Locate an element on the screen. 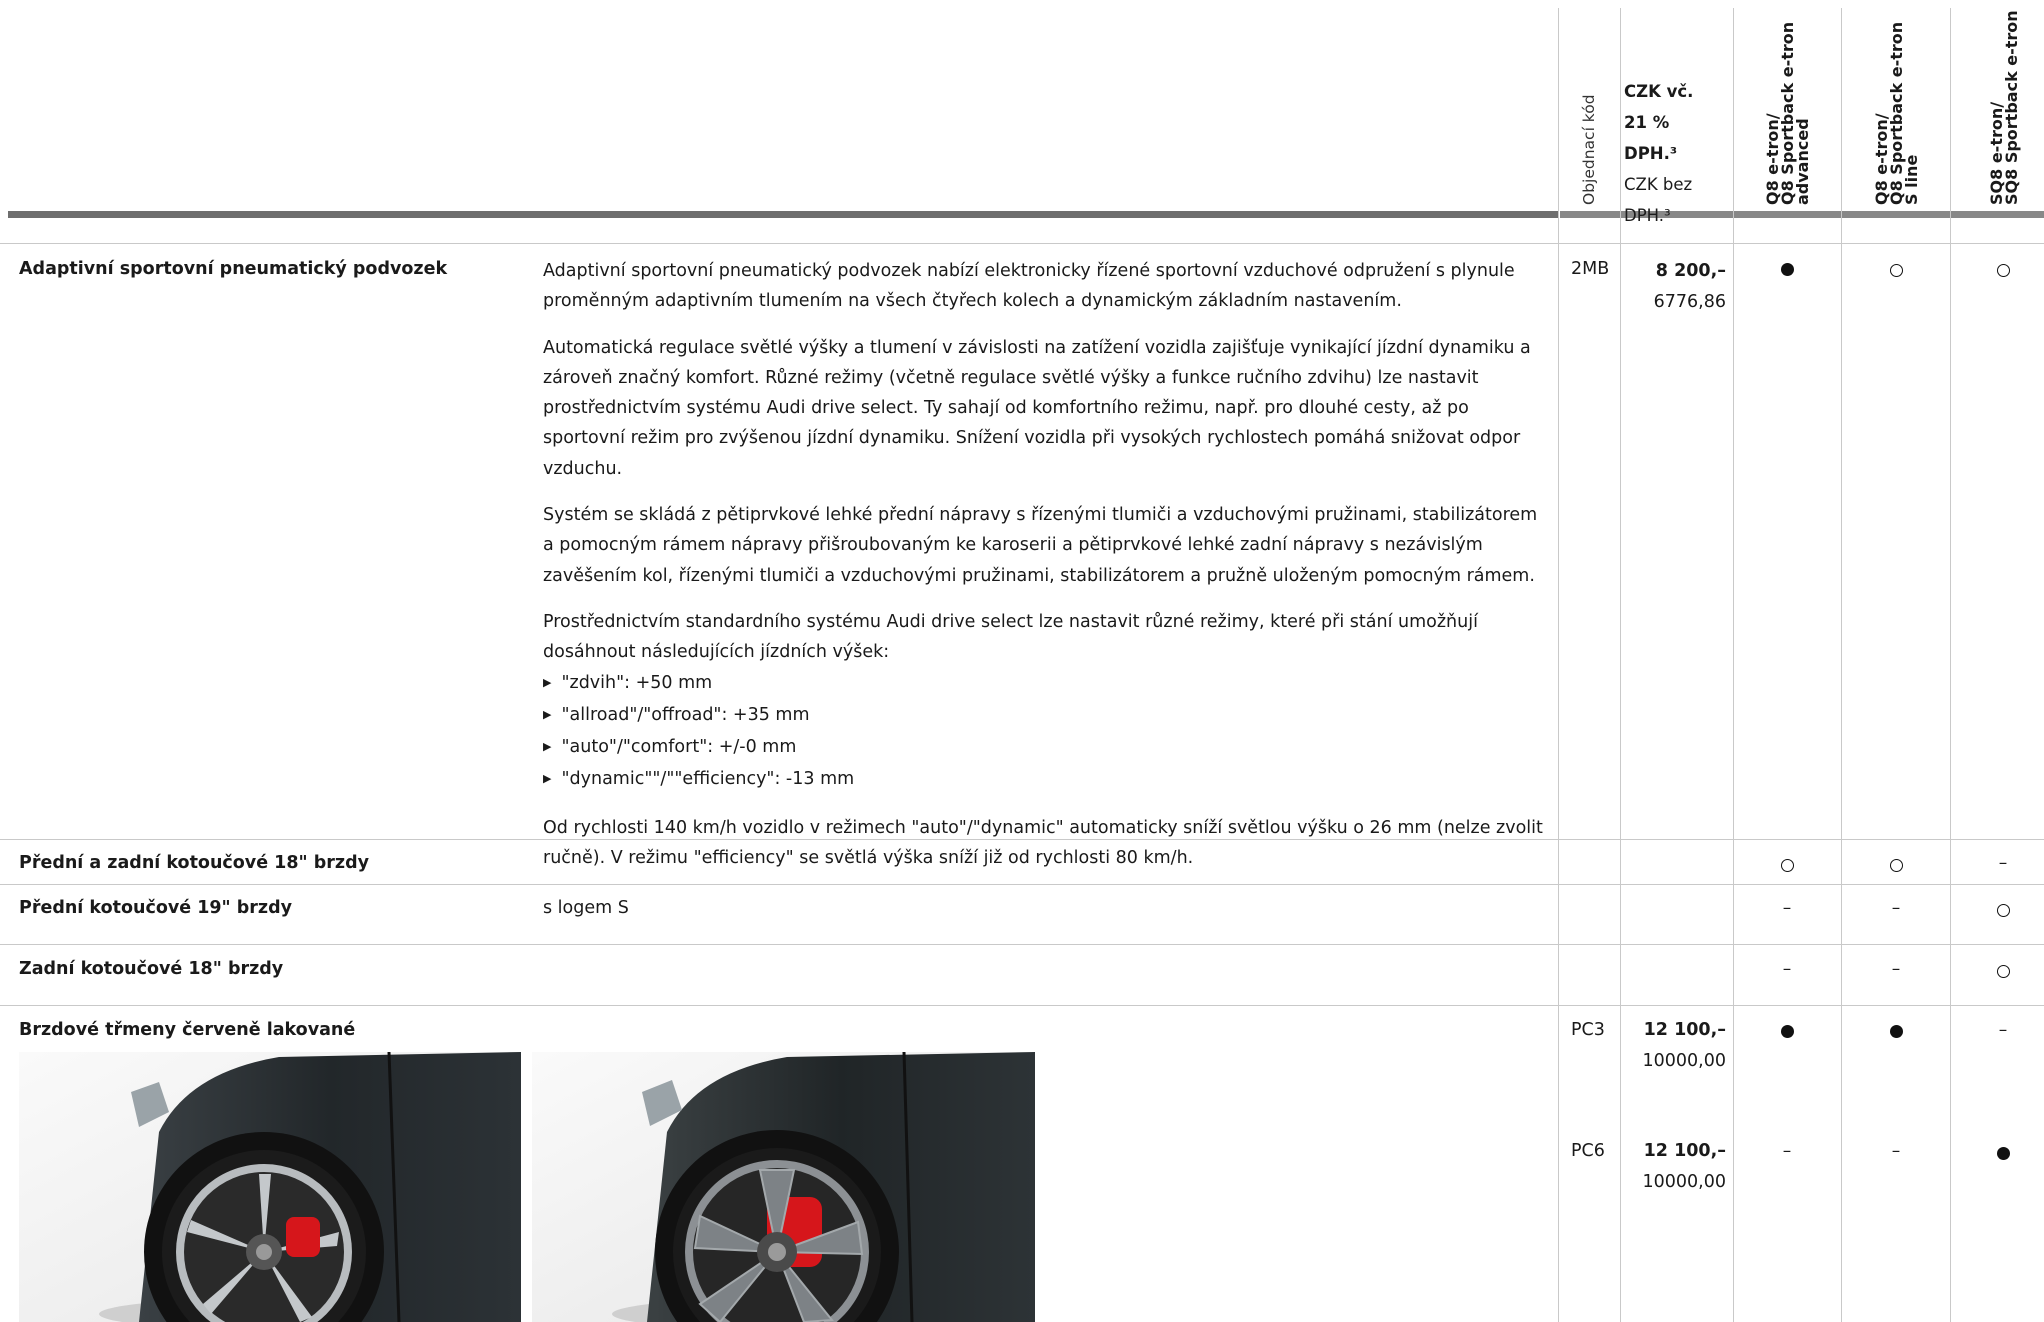 The height and width of the screenshot is (1322, 2044). order-code-header: Objednací kód is located at coordinates (1589, 149).